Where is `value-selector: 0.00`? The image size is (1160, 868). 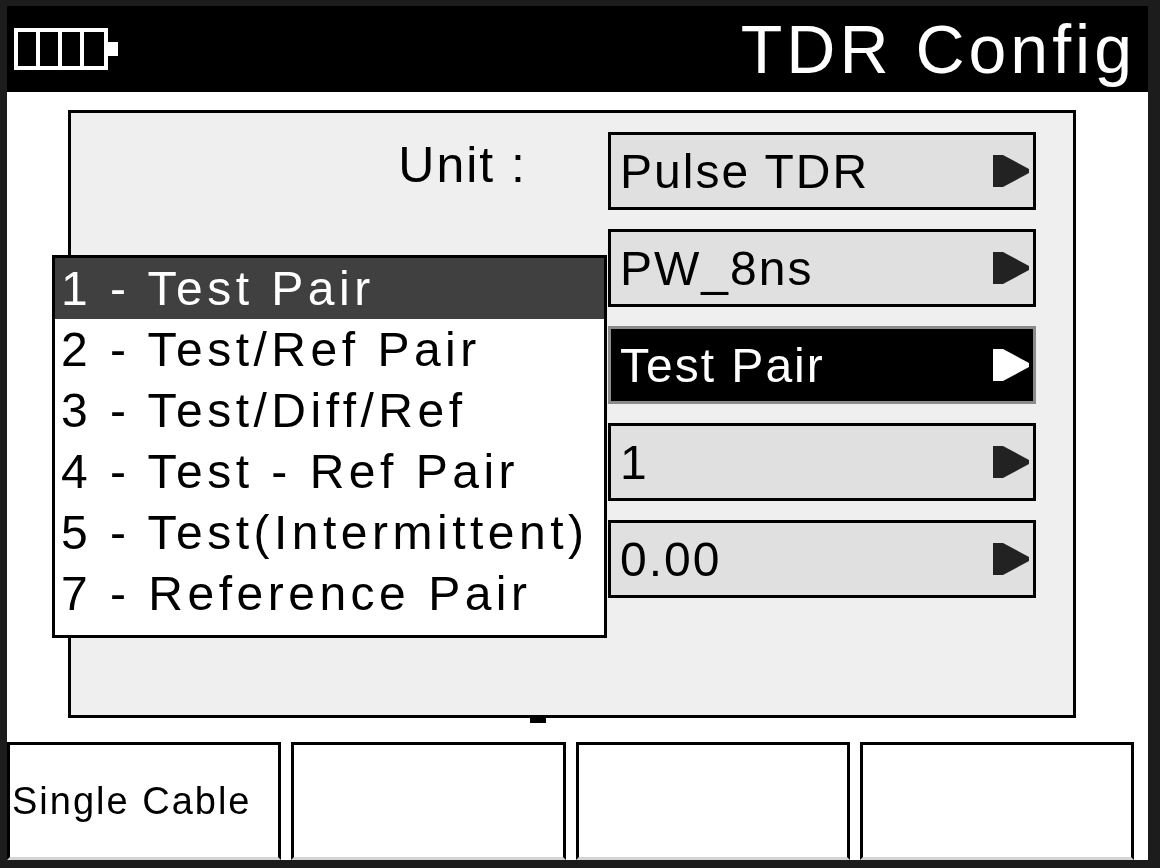
value-selector: 0.00 is located at coordinates (822, 559).